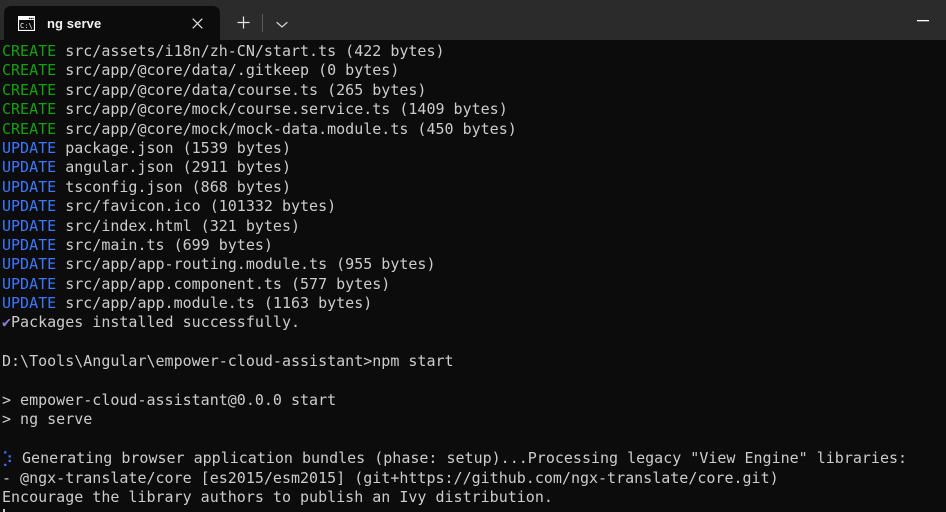 This screenshot has height=512, width=946. Describe the element at coordinates (27, 26) in the screenshot. I see `svg-text: C:\.` at that location.